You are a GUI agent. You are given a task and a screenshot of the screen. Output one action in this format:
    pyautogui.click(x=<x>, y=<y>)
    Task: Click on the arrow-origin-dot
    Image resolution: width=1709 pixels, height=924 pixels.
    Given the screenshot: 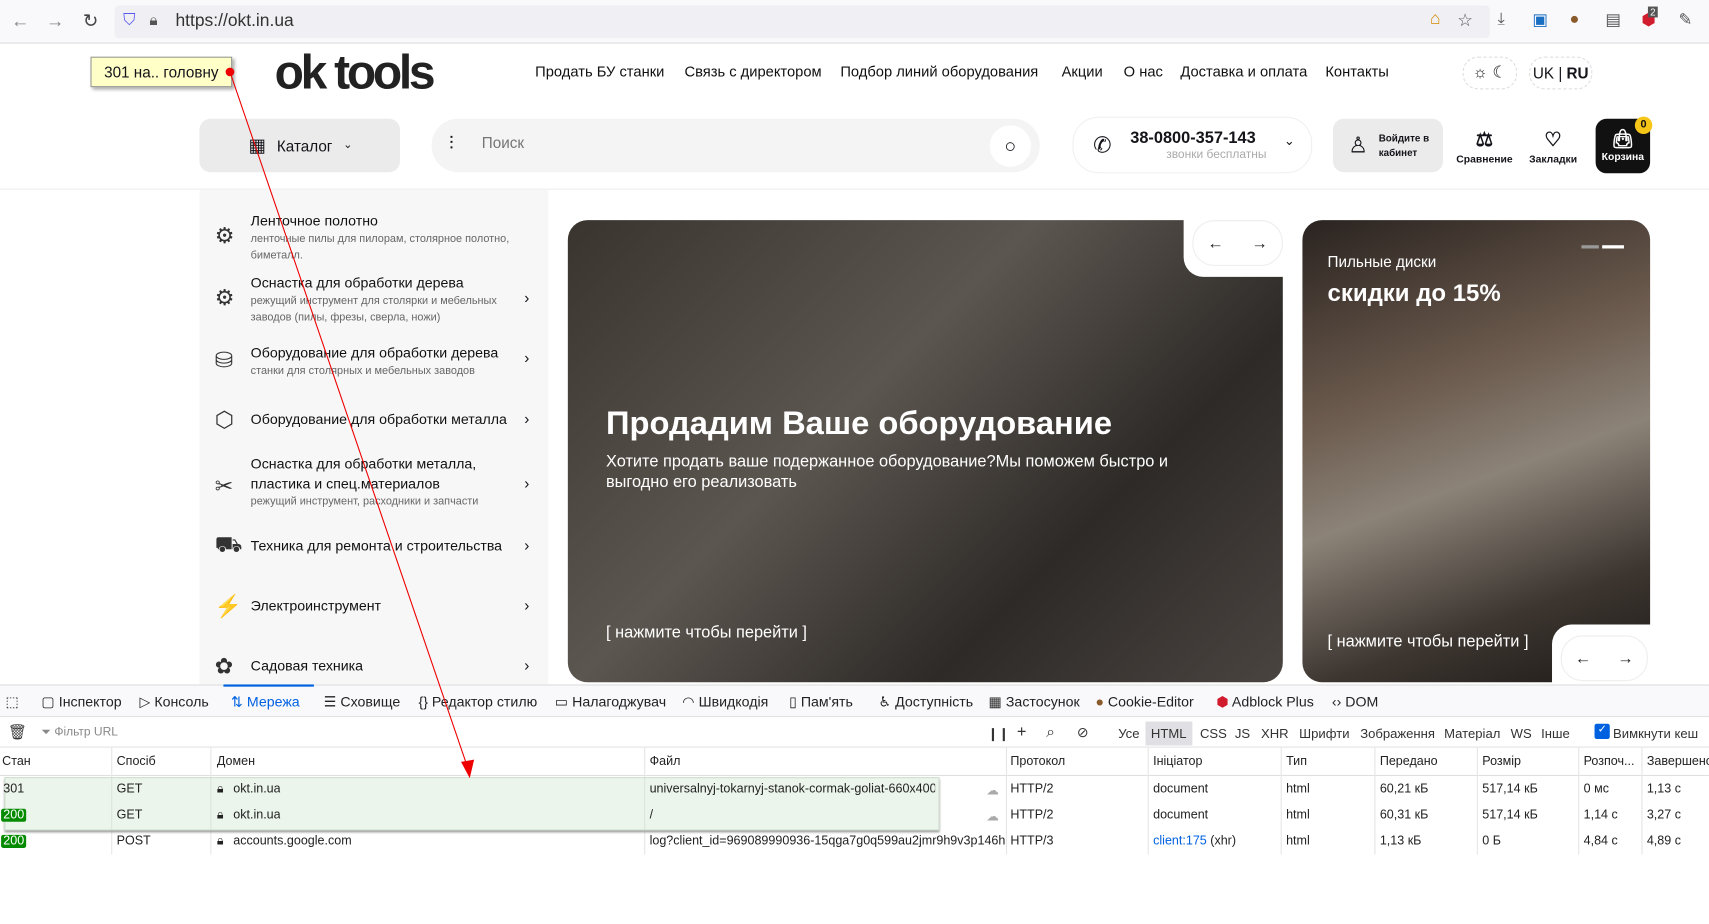 What is the action you would take?
    pyautogui.click(x=230, y=72)
    